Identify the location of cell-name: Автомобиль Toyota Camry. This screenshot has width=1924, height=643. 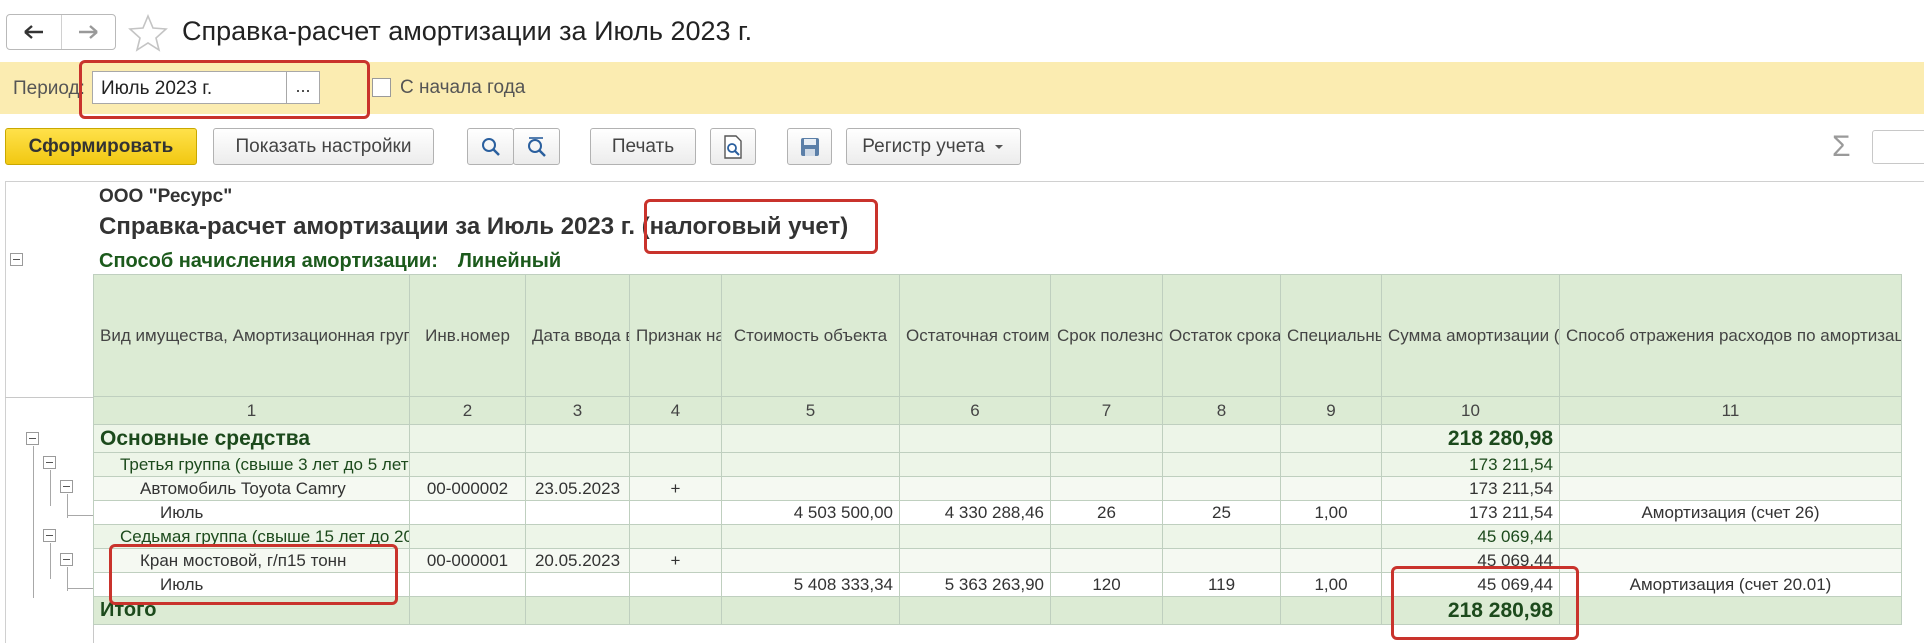
(251, 488).